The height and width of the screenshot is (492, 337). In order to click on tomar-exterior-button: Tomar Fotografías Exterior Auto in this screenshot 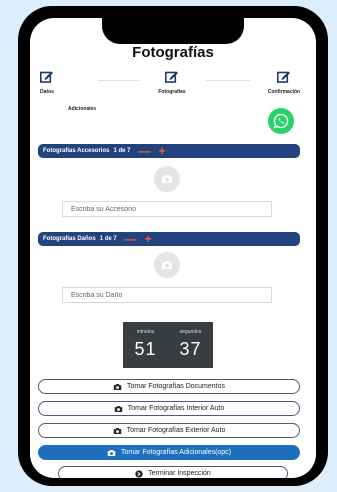, I will do `click(169, 430)`.